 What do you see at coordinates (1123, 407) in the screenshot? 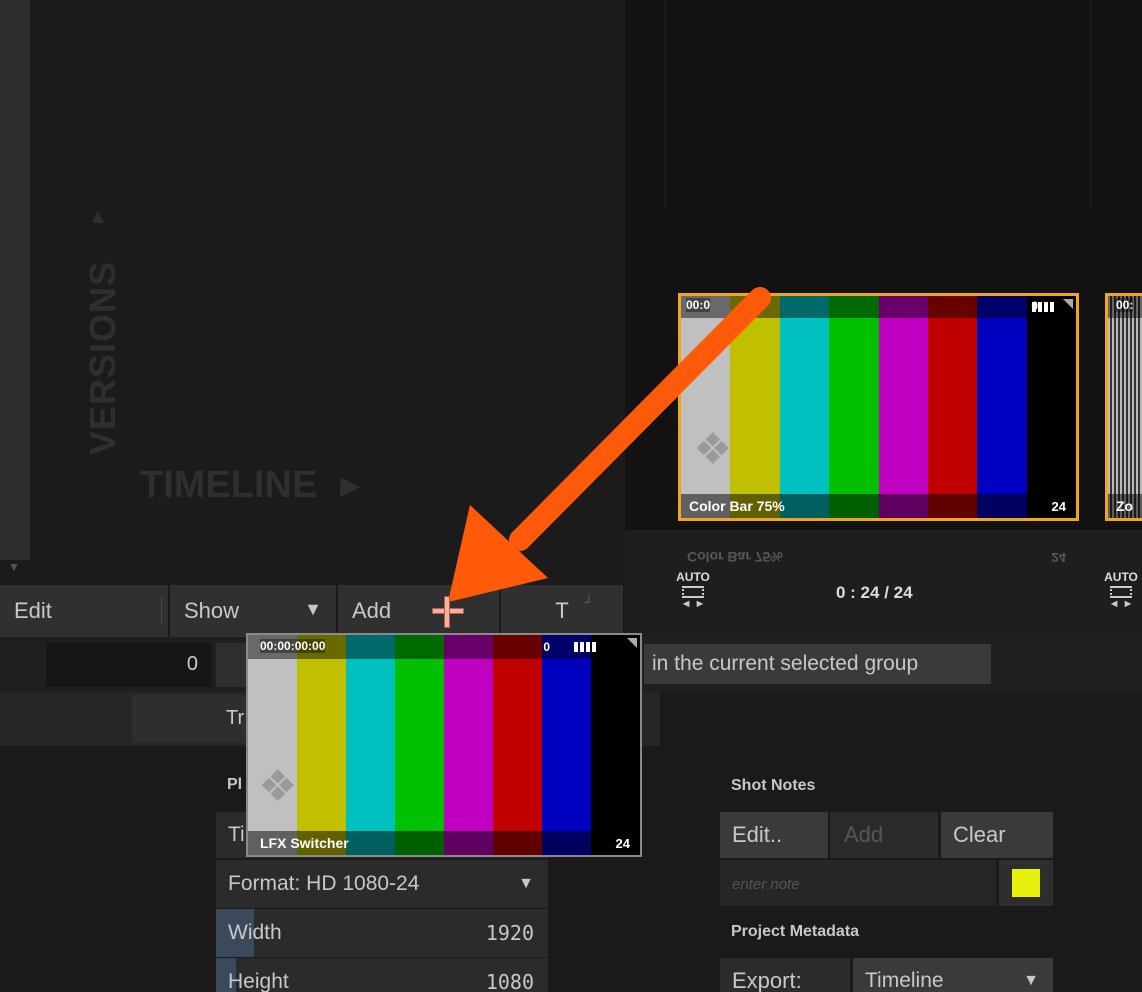
I see `clip-thumbnail: 00: Zo` at bounding box center [1123, 407].